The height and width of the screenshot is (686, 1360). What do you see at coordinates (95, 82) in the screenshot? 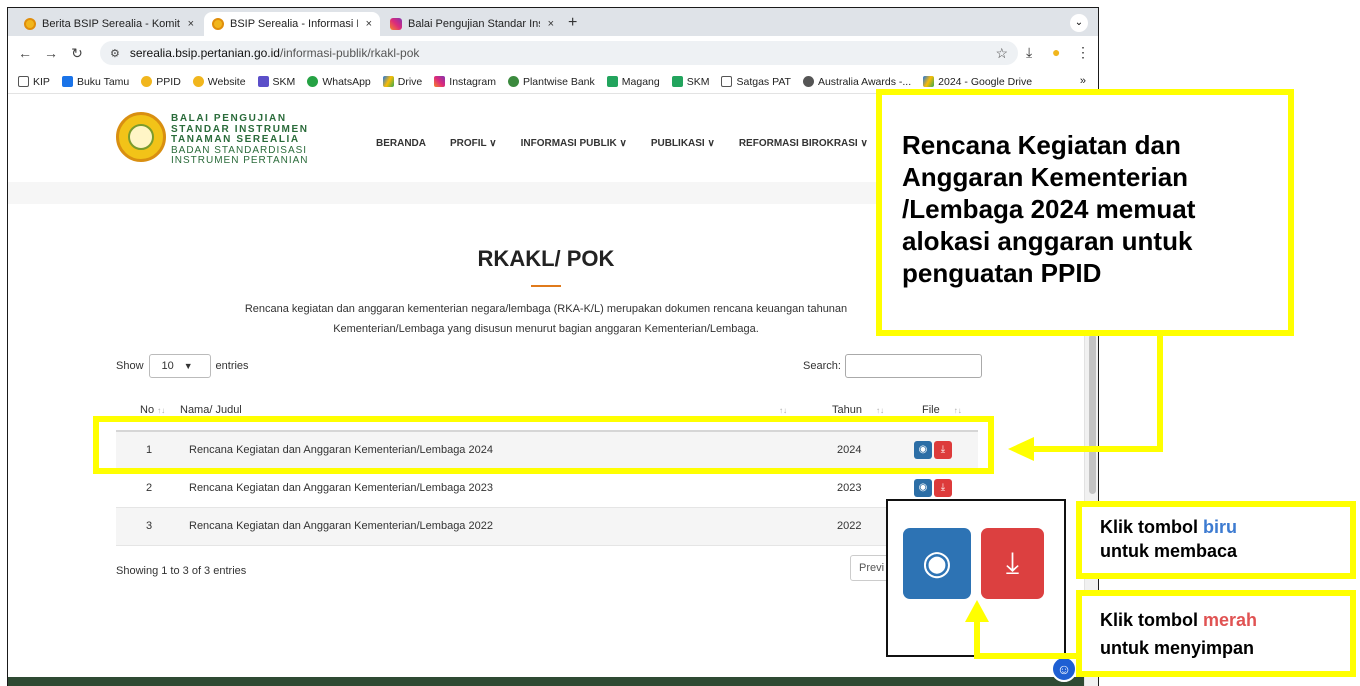
I see `bookmark-item: Buku Tamu` at bounding box center [95, 82].